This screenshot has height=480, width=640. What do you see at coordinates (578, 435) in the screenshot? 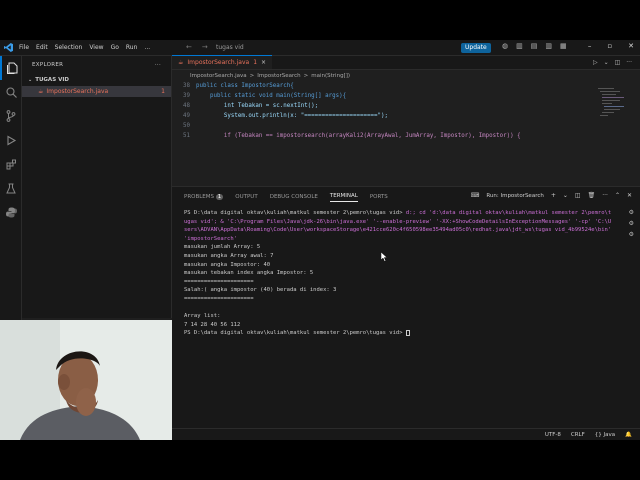
I see `status-eol: CRLF` at bounding box center [578, 435].